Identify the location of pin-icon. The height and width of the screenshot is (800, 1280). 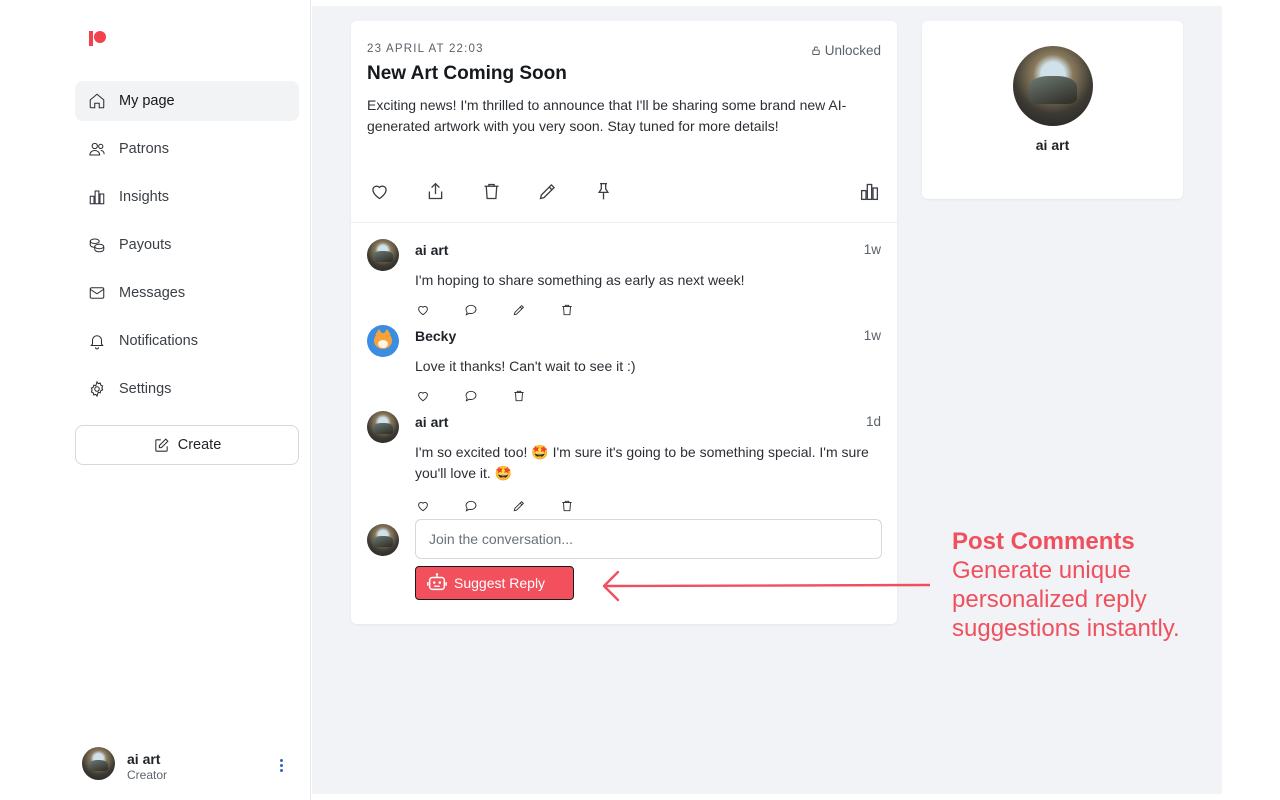
(603, 190).